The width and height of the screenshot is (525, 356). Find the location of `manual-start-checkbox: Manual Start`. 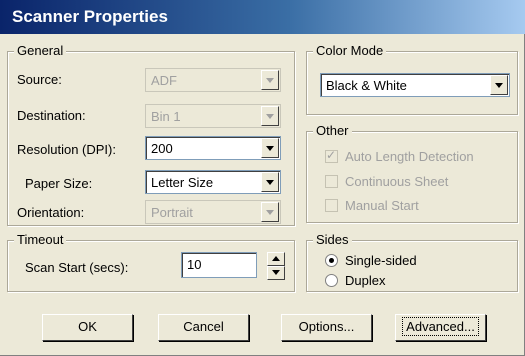

manual-start-checkbox: Manual Start is located at coordinates (372, 205).